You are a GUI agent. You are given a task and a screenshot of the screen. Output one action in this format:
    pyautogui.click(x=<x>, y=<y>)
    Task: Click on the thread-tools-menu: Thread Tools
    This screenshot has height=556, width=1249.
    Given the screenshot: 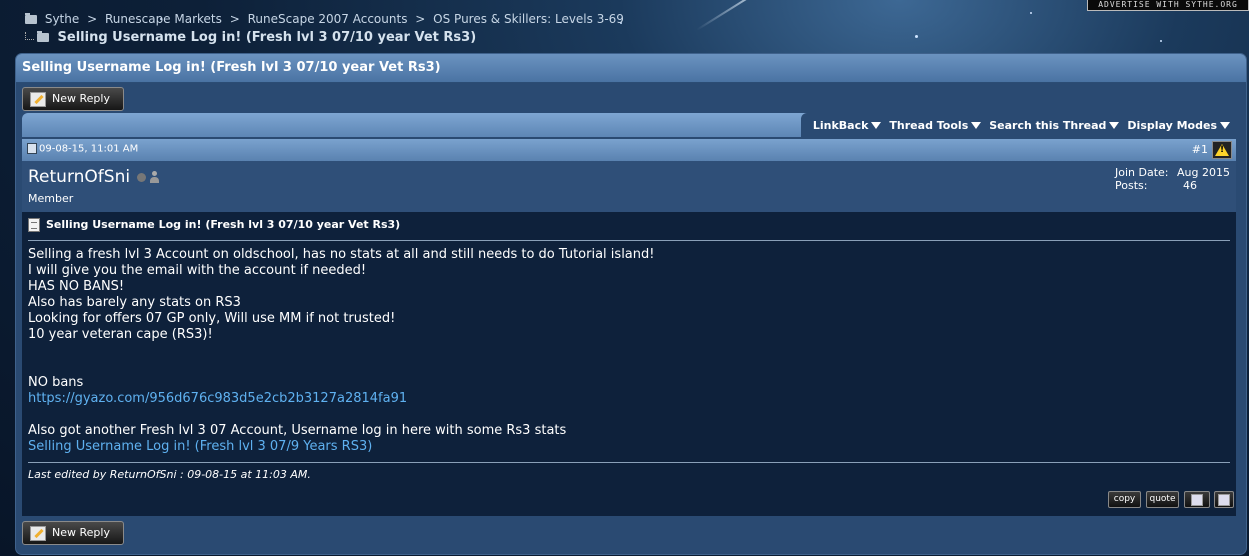 What is the action you would take?
    pyautogui.click(x=935, y=125)
    